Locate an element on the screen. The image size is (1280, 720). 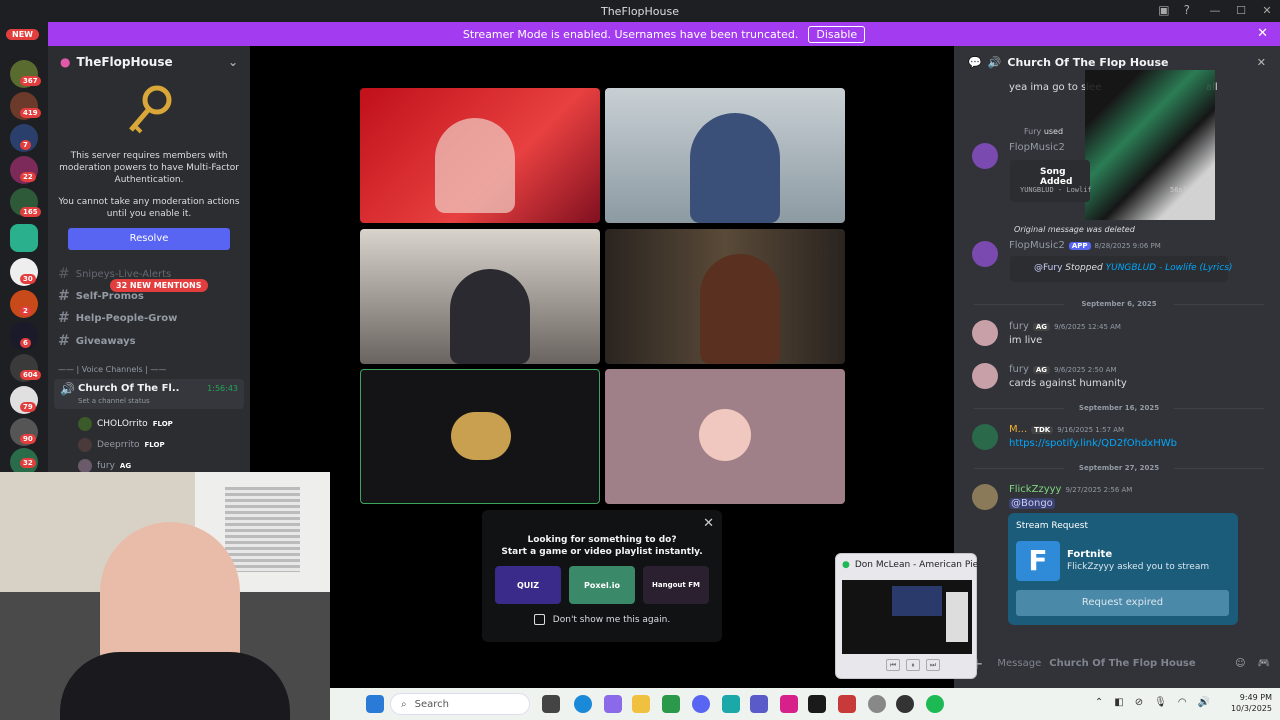
search-icon: ⌕ is located at coordinates (404, 704).